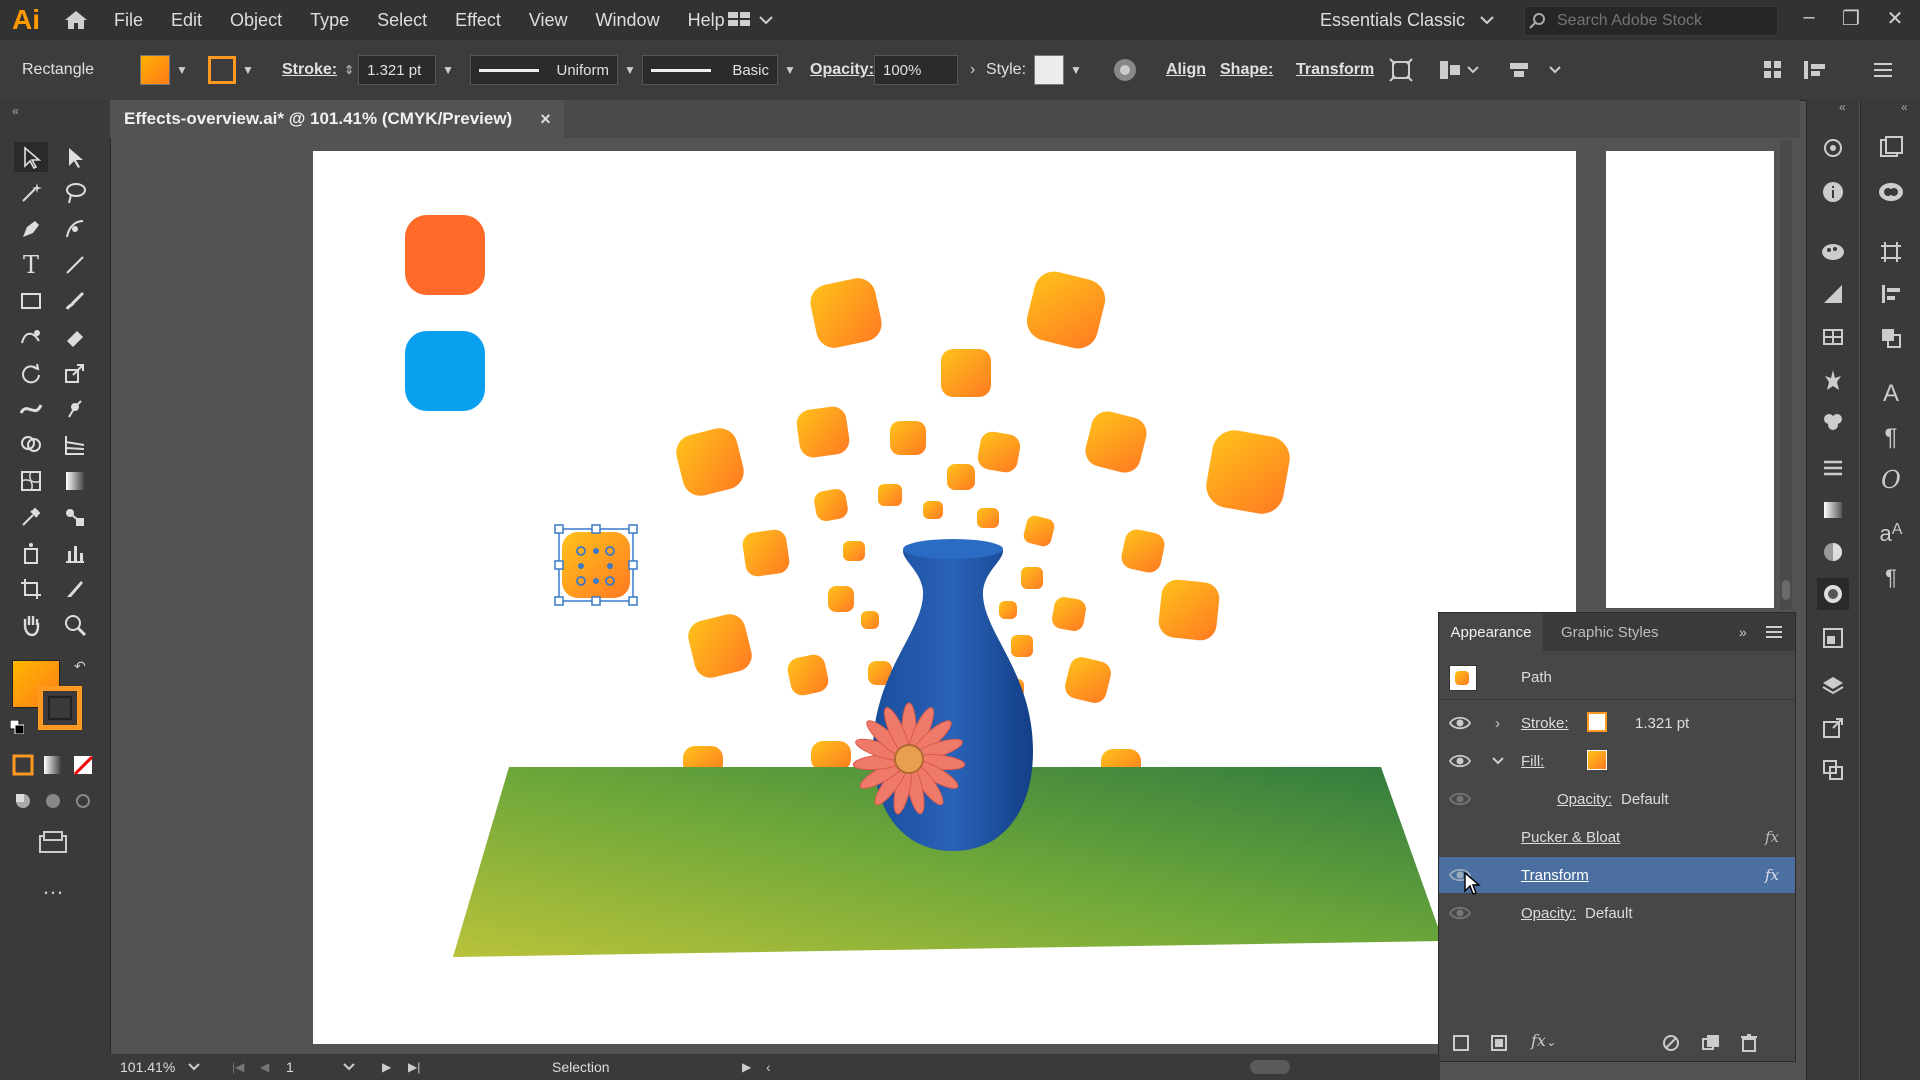 The image size is (1920, 1080). I want to click on character-styles-icon: aA, so click(1891, 534).